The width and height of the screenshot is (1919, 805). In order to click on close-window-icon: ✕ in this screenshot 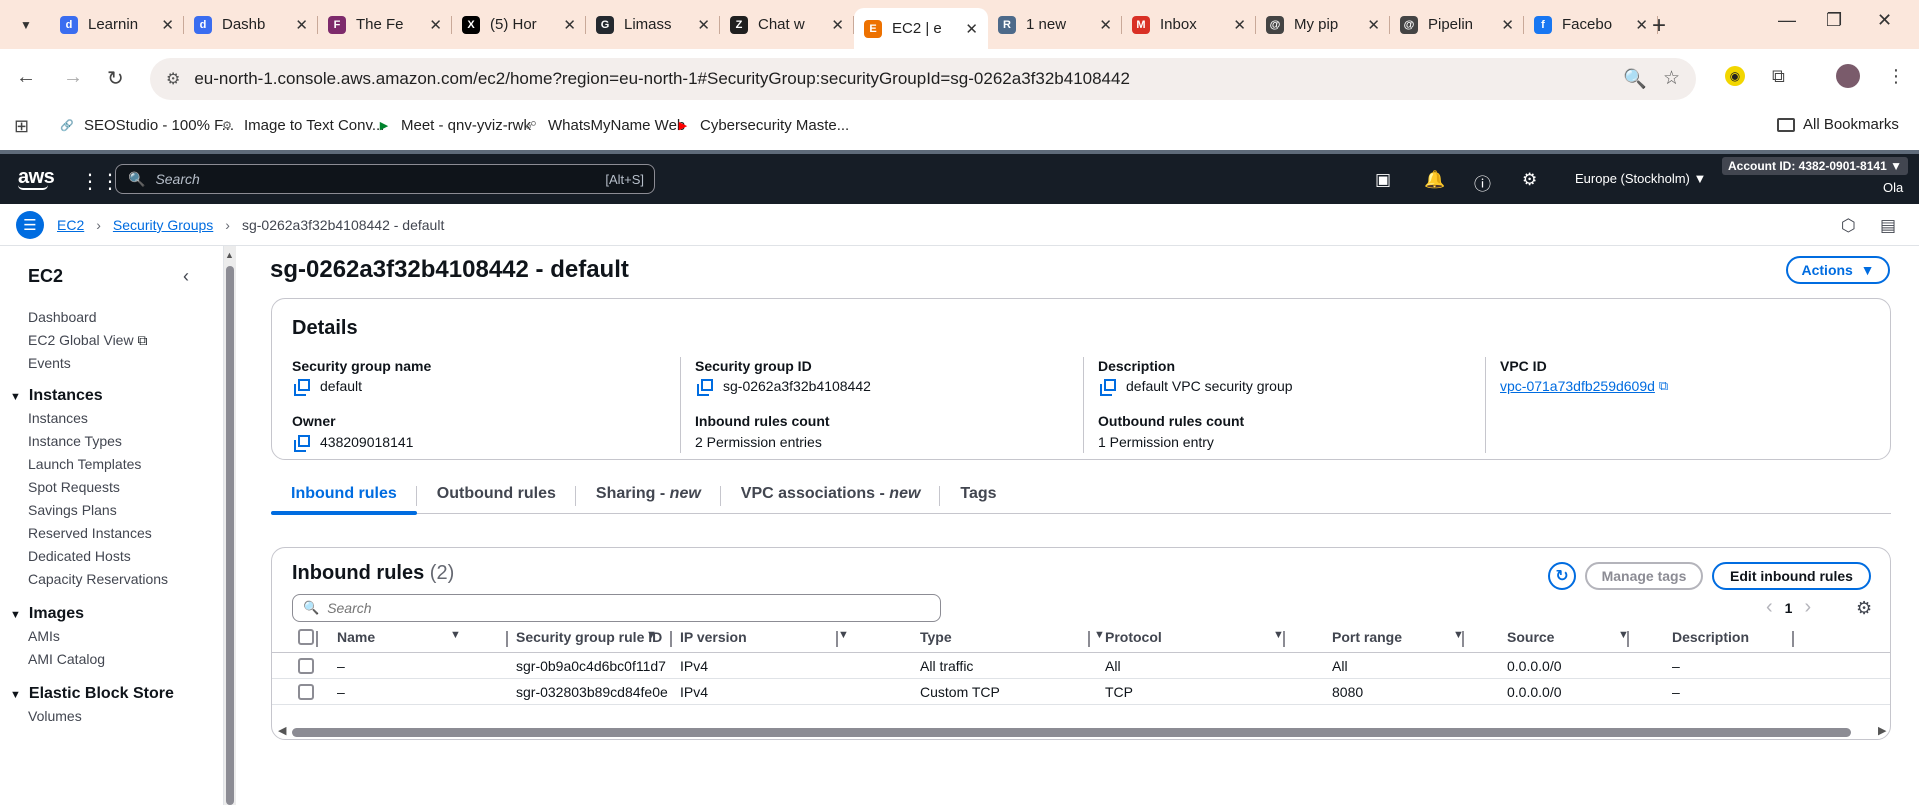, I will do `click(1884, 20)`.